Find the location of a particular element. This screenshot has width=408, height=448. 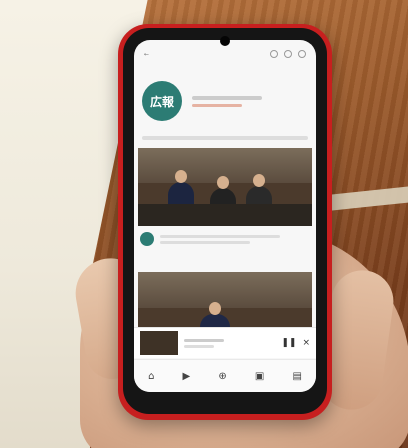

more-icon is located at coordinates (302, 54).